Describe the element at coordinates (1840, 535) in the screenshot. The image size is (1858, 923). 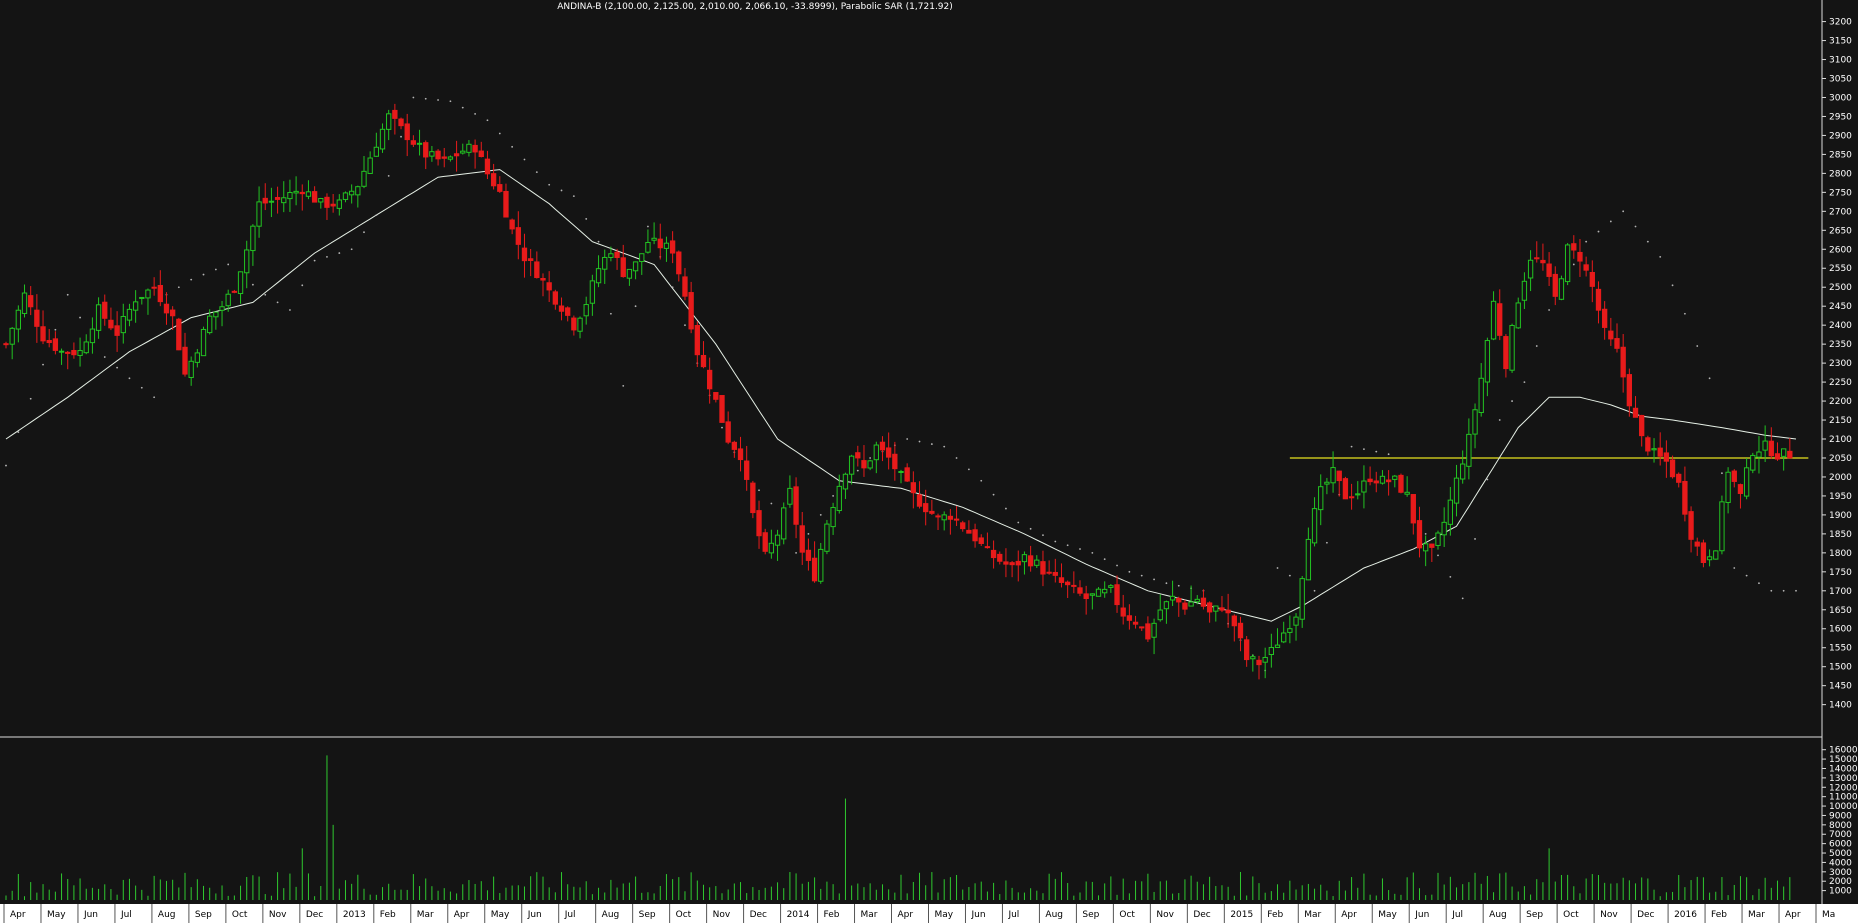
I see `y-tick-label: 1850` at that location.